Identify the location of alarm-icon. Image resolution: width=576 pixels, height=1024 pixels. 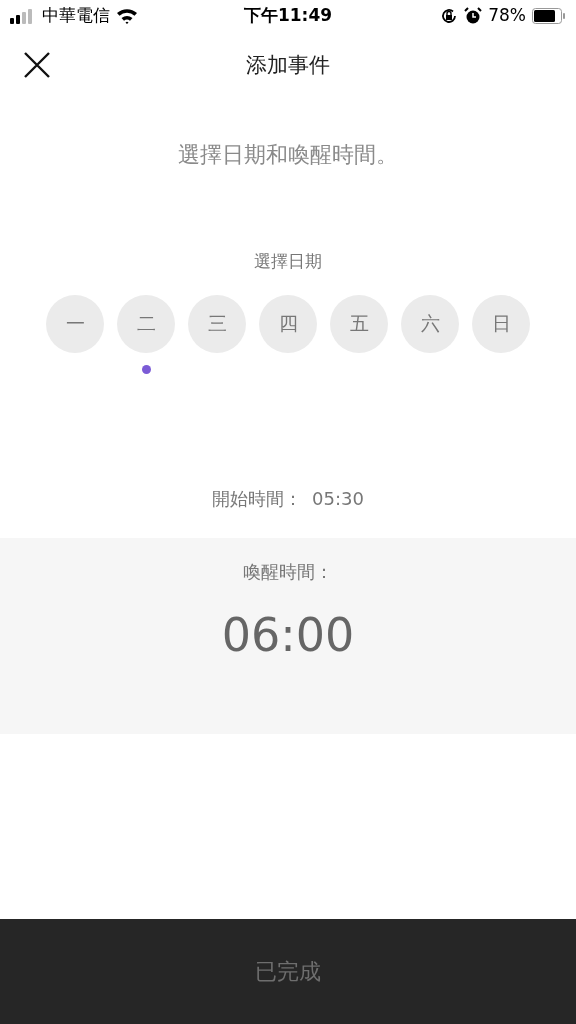
(473, 16).